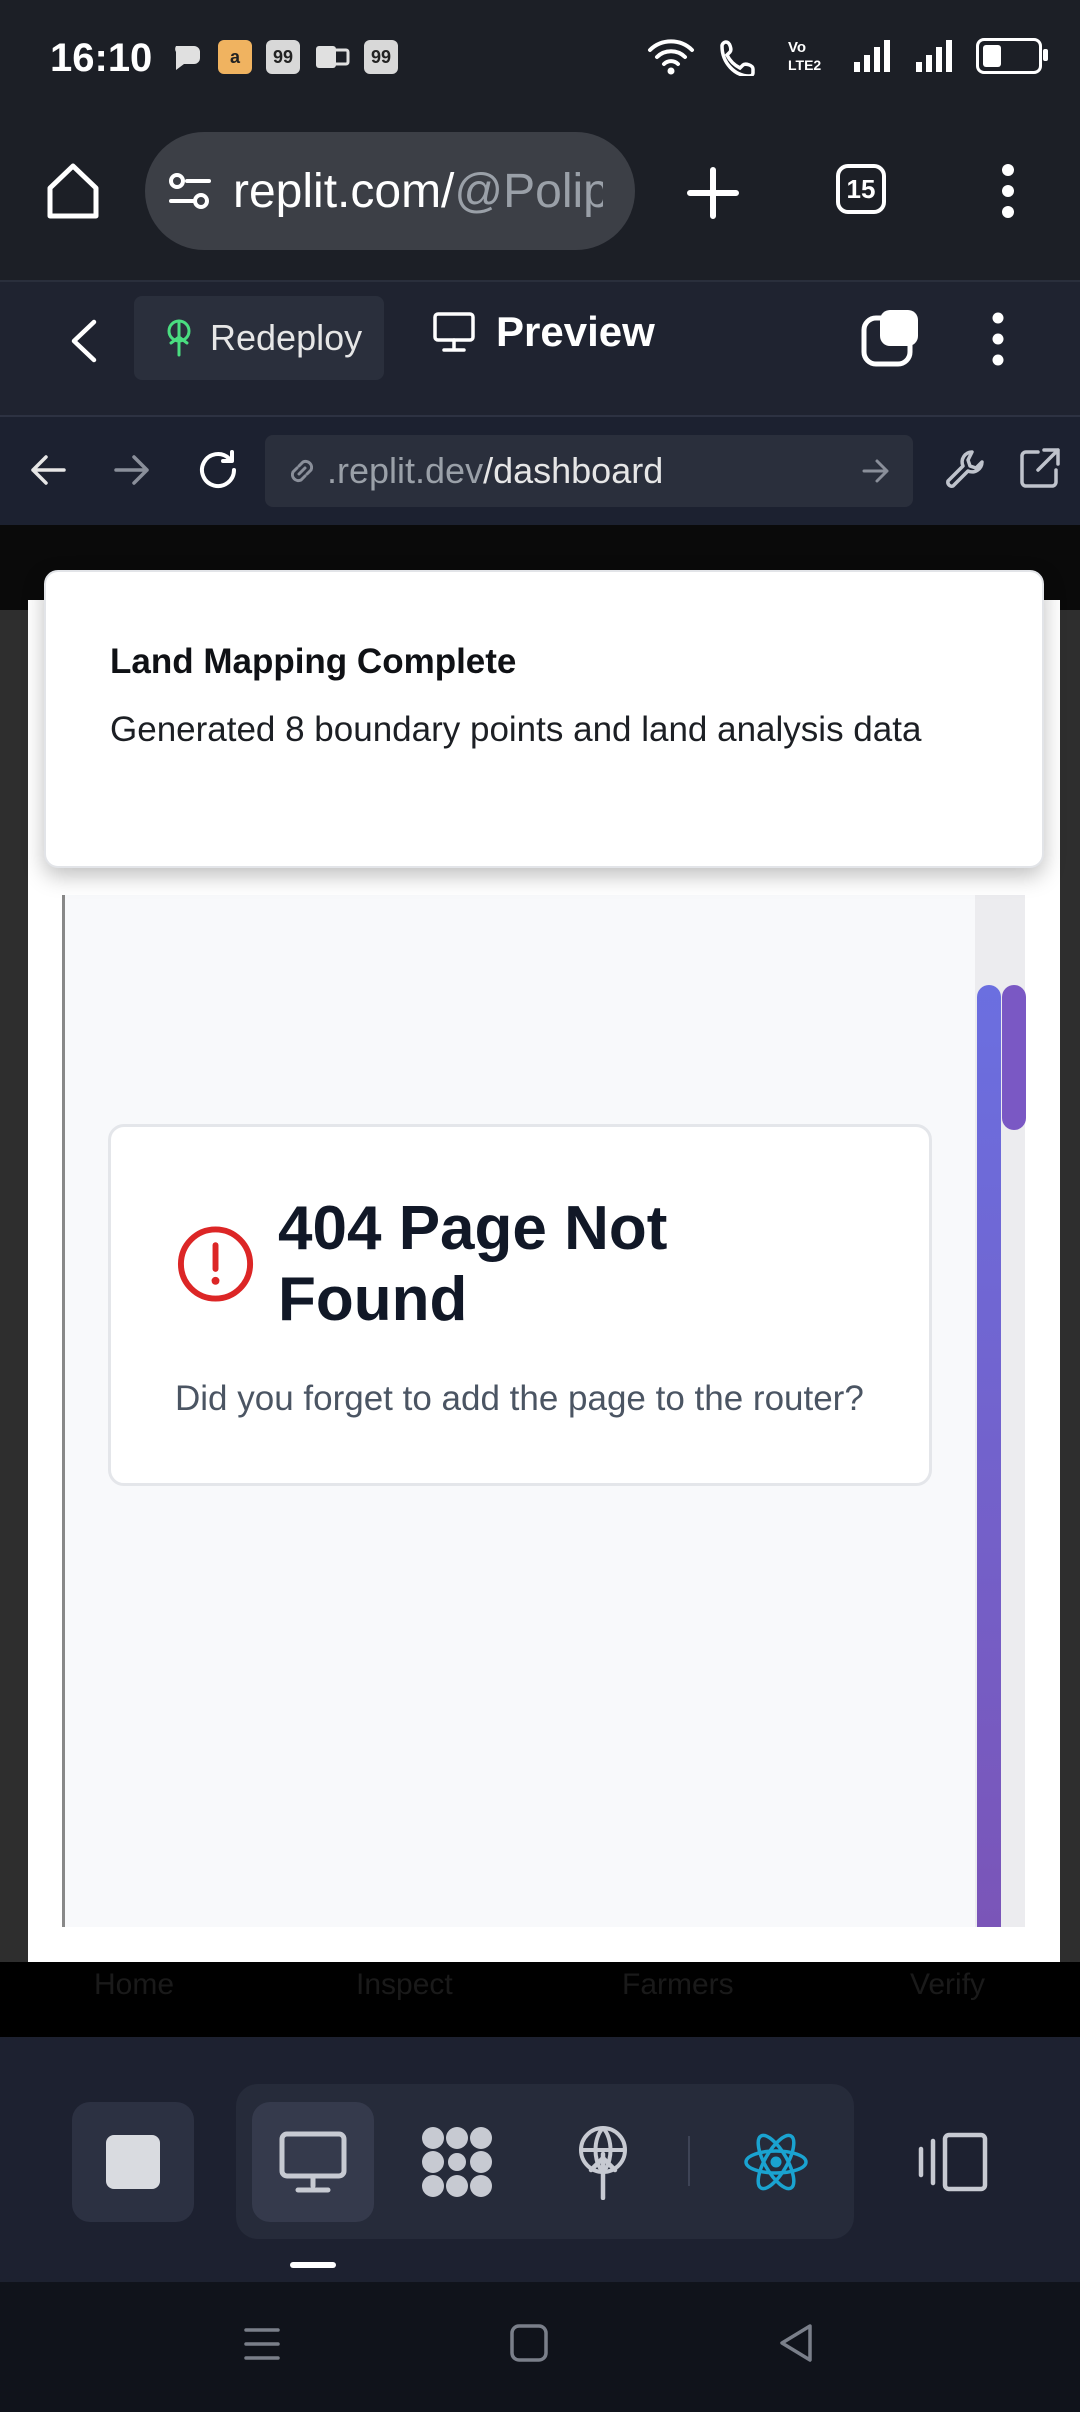 The height and width of the screenshot is (2412, 1080). Describe the element at coordinates (405, 470) in the screenshot. I see `webview-url-domain: .replit.dev` at that location.